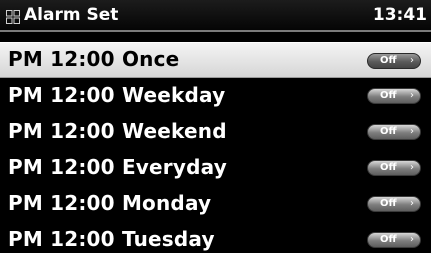 This screenshot has width=431, height=253. Describe the element at coordinates (215, 16) in the screenshot. I see `title-bar: Alarm Set 13:41` at that location.